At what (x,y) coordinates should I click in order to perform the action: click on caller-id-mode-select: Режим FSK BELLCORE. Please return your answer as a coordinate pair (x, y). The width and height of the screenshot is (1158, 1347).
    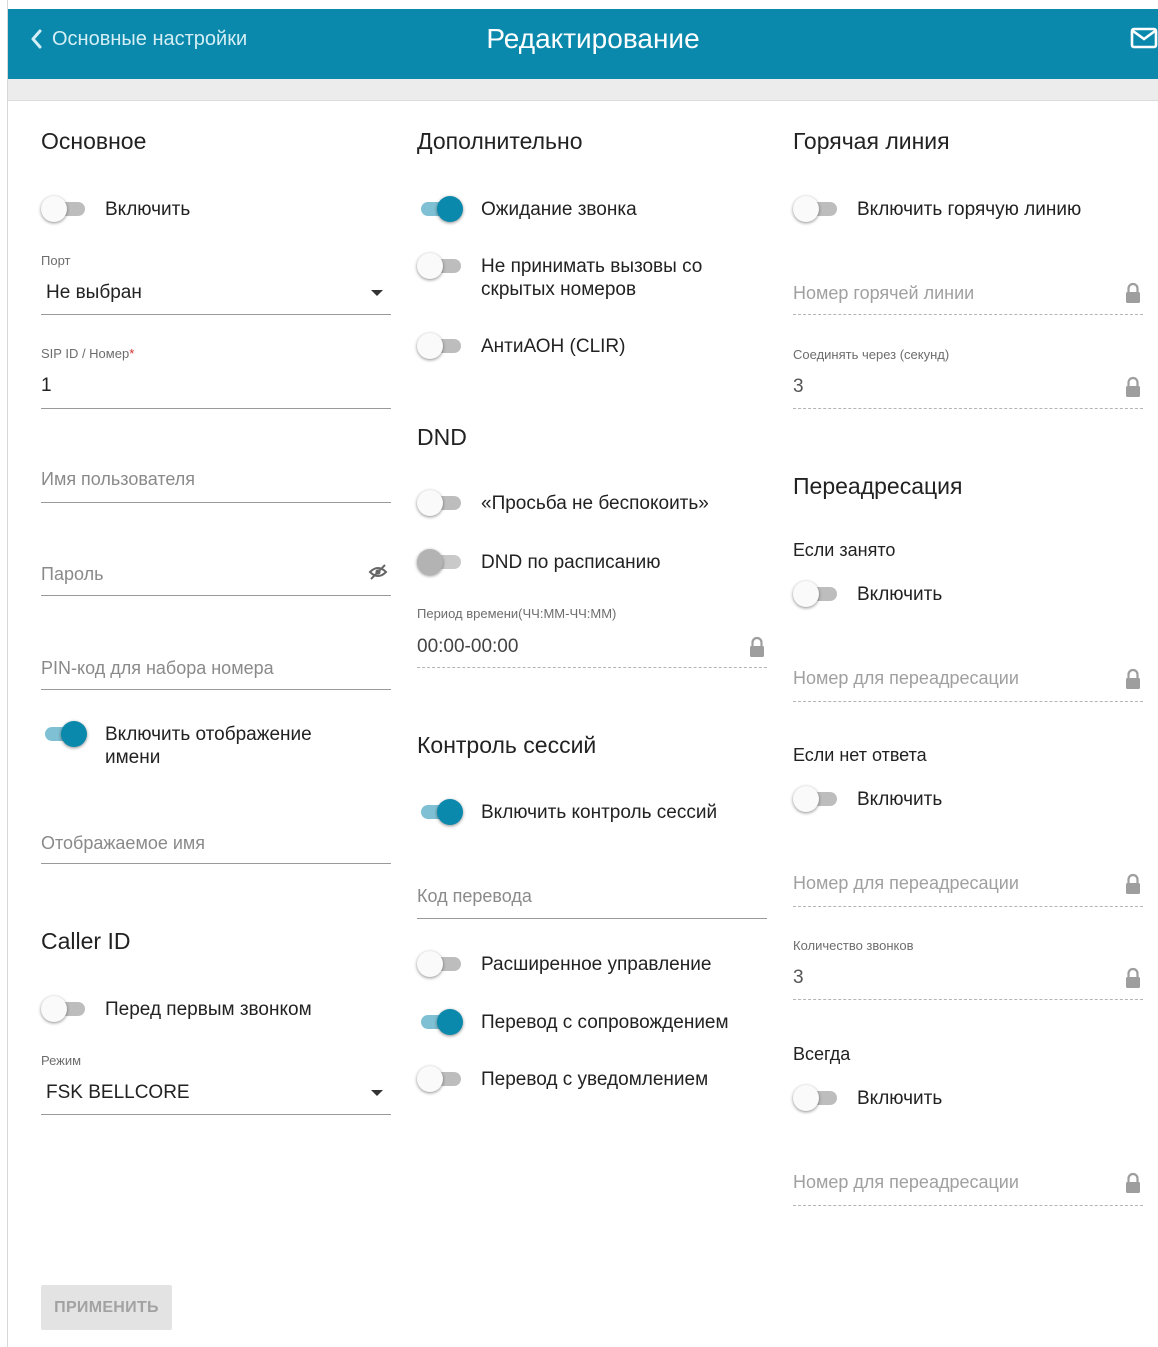
    Looking at the image, I should click on (216, 1081).